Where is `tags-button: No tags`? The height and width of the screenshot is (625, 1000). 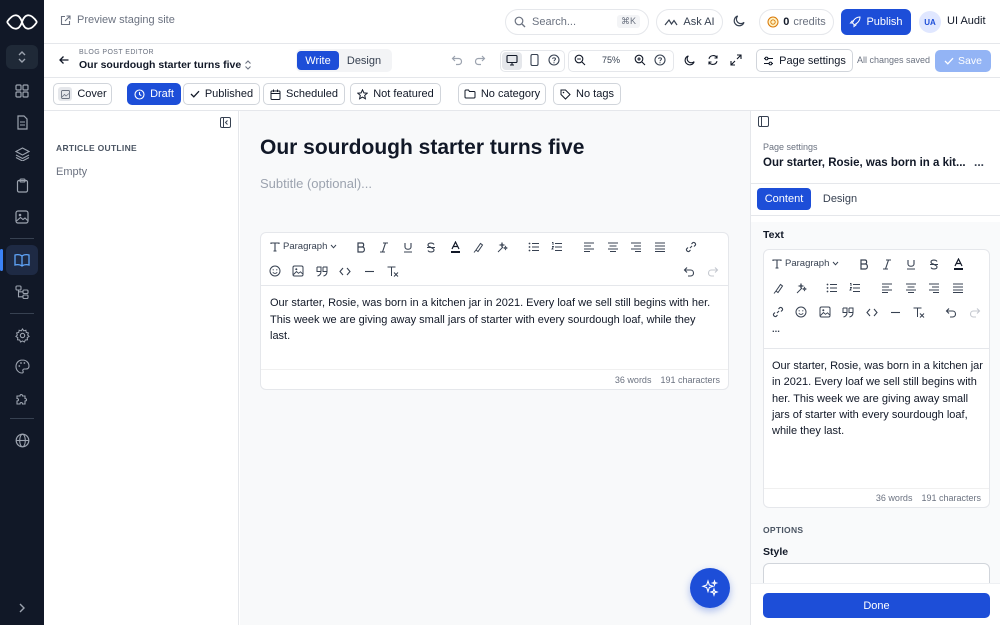 tags-button: No tags is located at coordinates (587, 94).